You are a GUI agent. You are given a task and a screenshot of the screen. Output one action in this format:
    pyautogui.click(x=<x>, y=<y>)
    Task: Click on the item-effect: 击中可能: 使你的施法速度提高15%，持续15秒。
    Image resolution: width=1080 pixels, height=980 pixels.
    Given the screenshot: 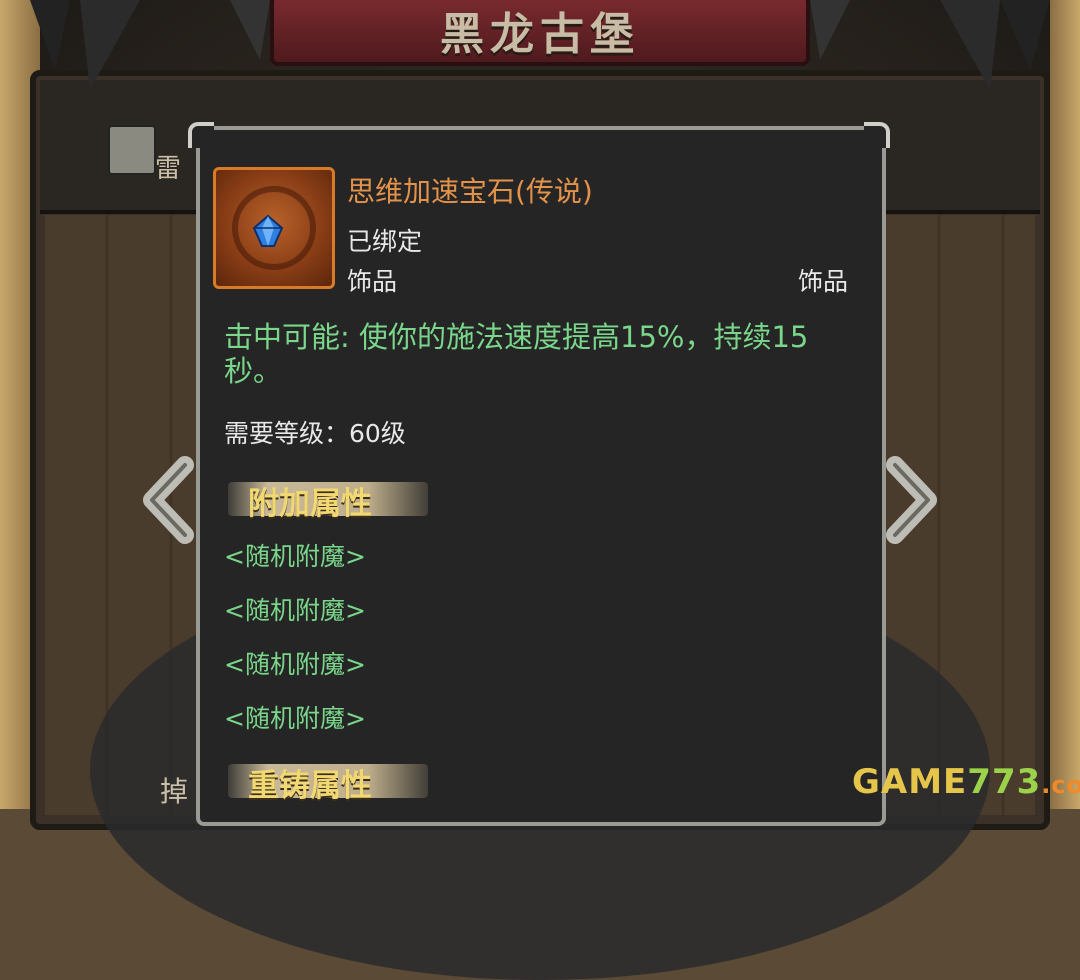 What is the action you would take?
    pyautogui.click(x=516, y=354)
    